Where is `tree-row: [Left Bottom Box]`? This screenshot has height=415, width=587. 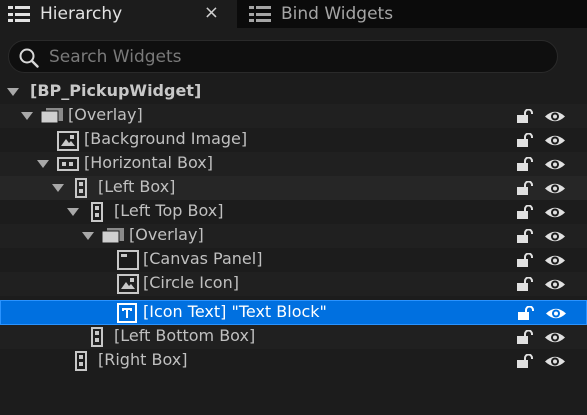
tree-row: [Left Bottom Box] is located at coordinates (293, 337).